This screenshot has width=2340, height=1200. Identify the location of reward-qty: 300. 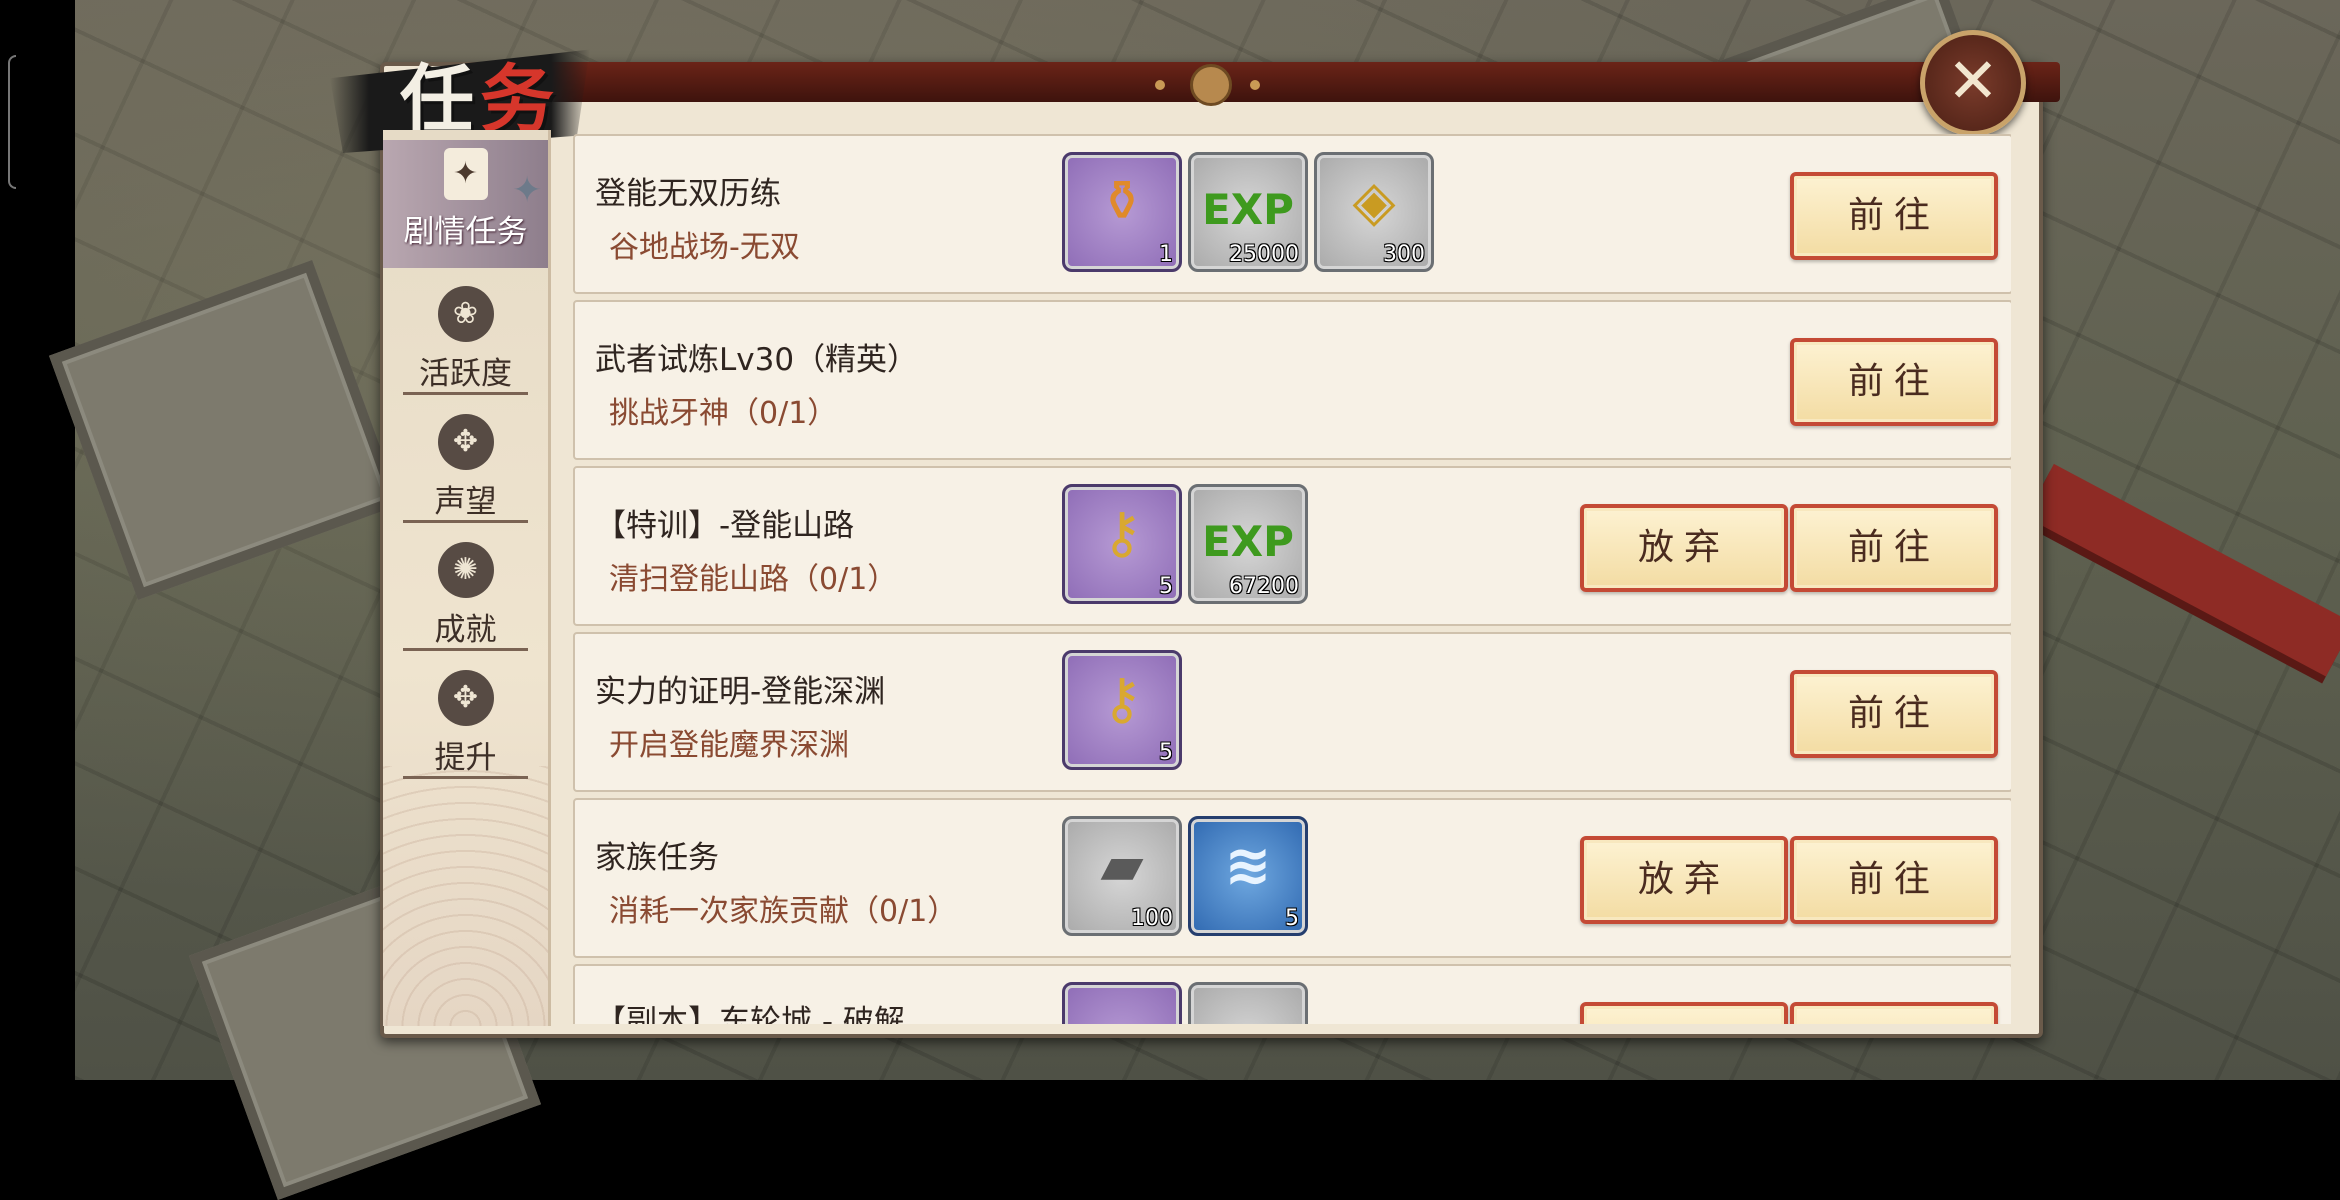
(1404, 254).